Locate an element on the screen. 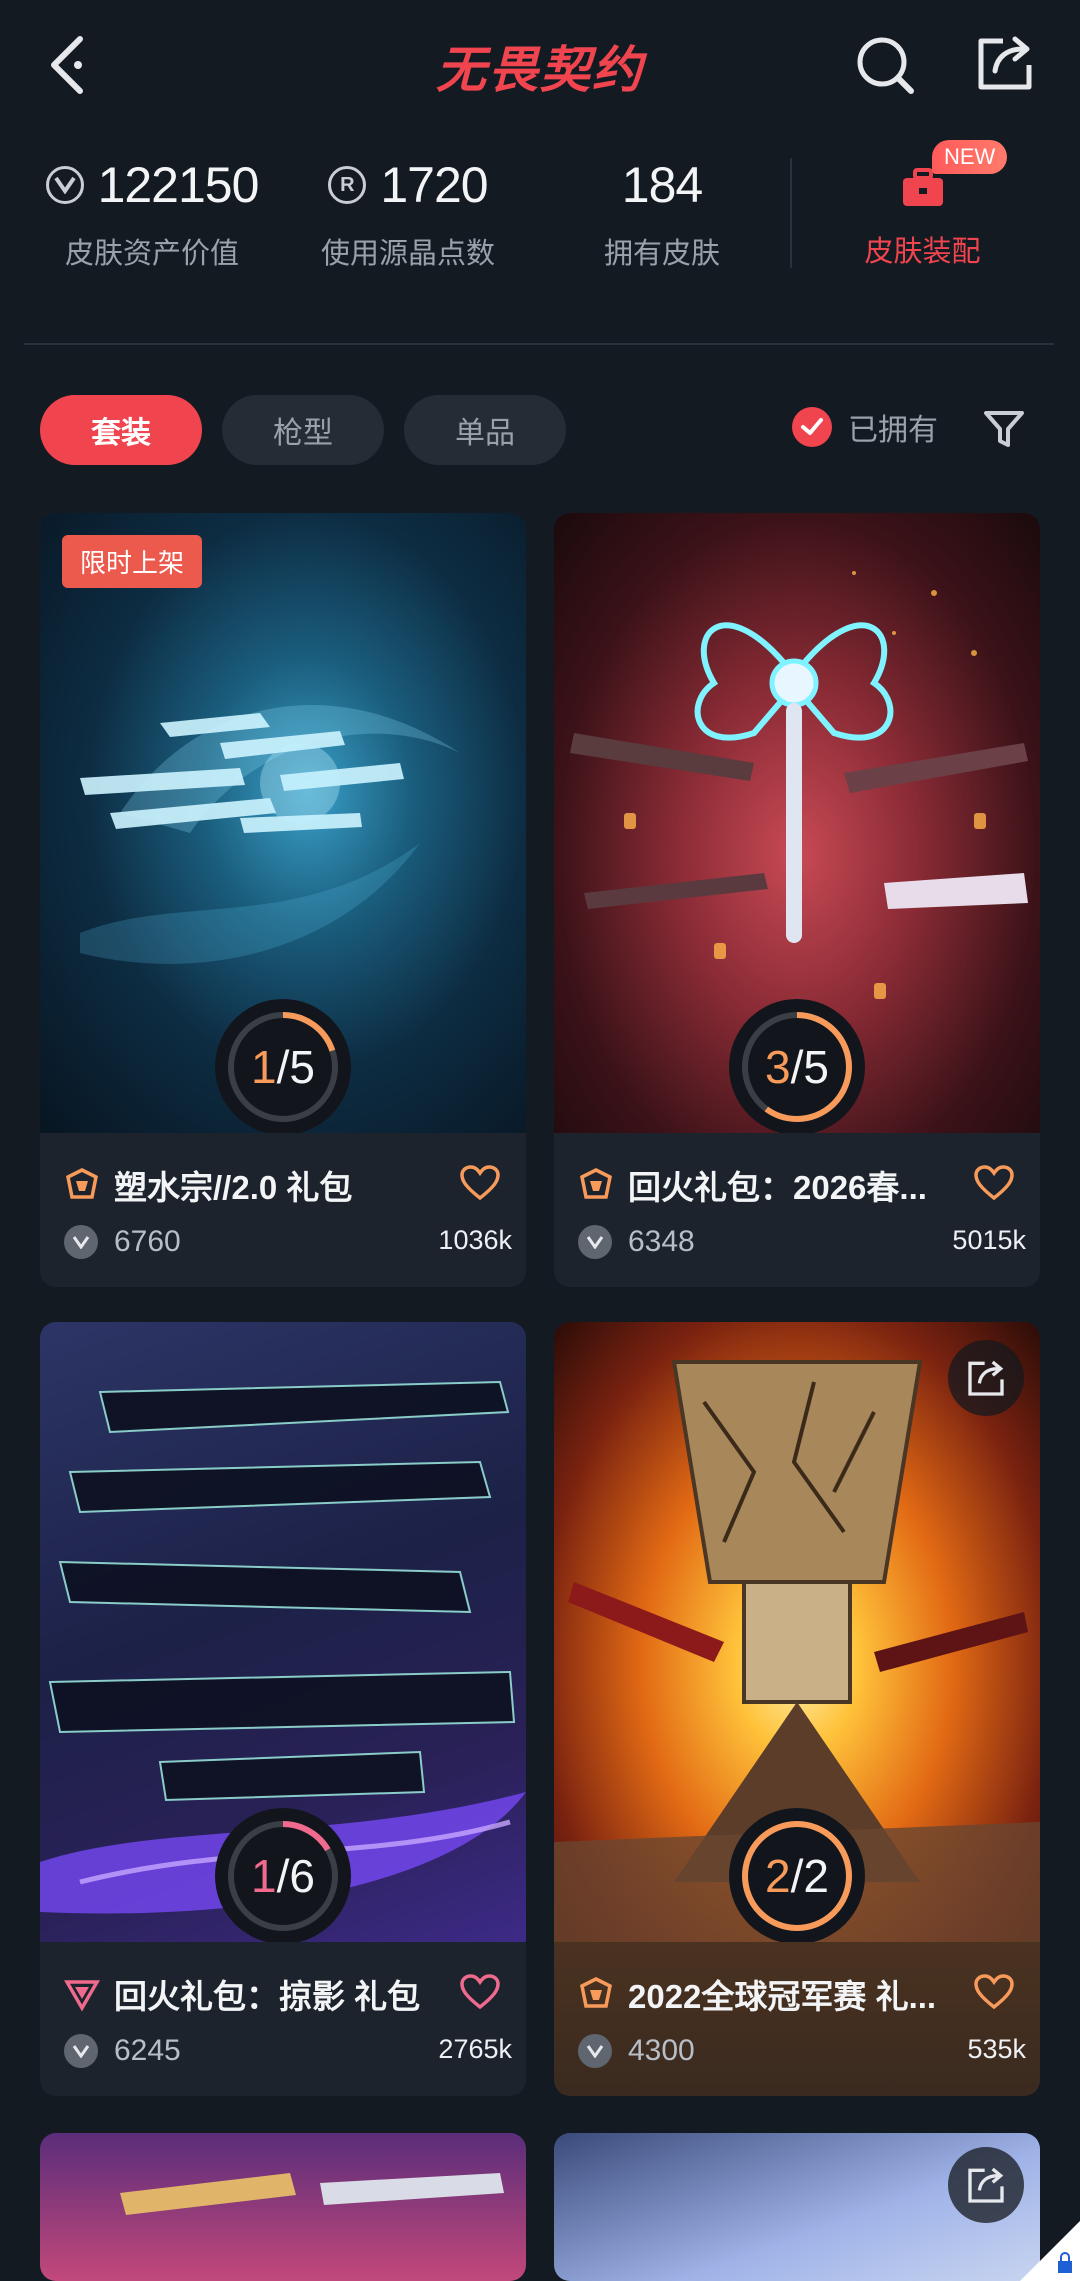 The width and height of the screenshot is (1080, 2281). stat-value: 184 is located at coordinates (662, 185).